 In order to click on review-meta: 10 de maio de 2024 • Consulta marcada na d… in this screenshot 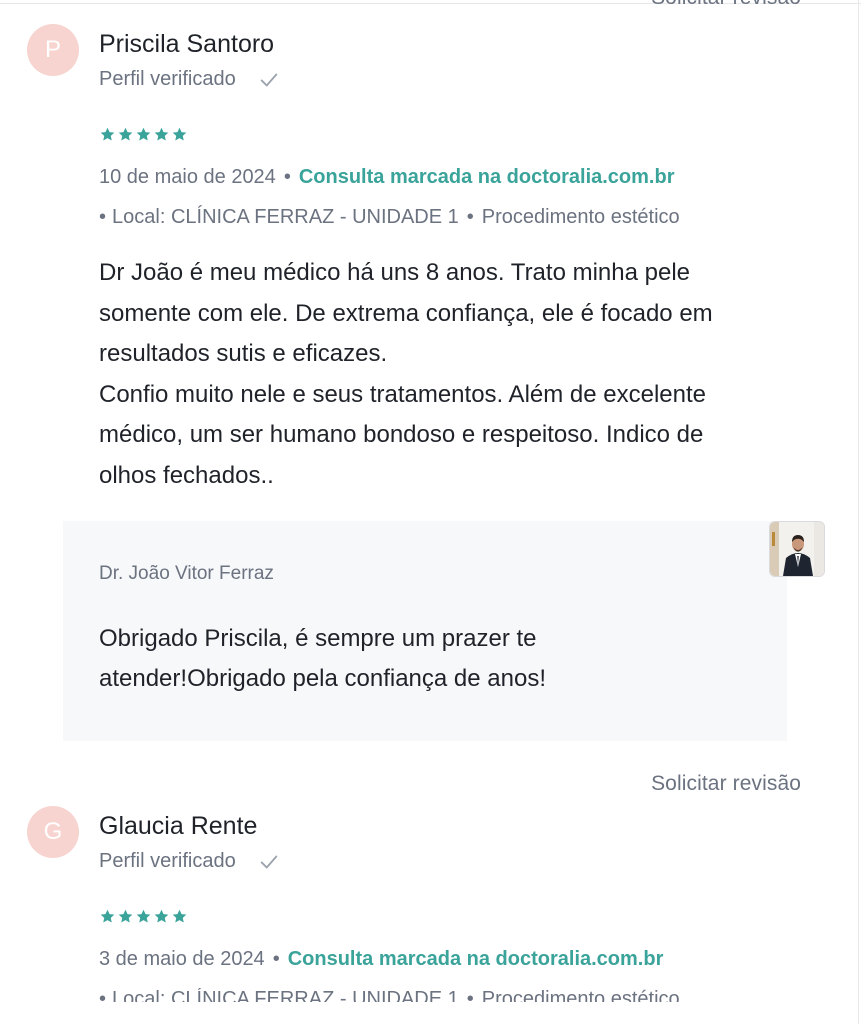, I will do `click(386, 177)`.